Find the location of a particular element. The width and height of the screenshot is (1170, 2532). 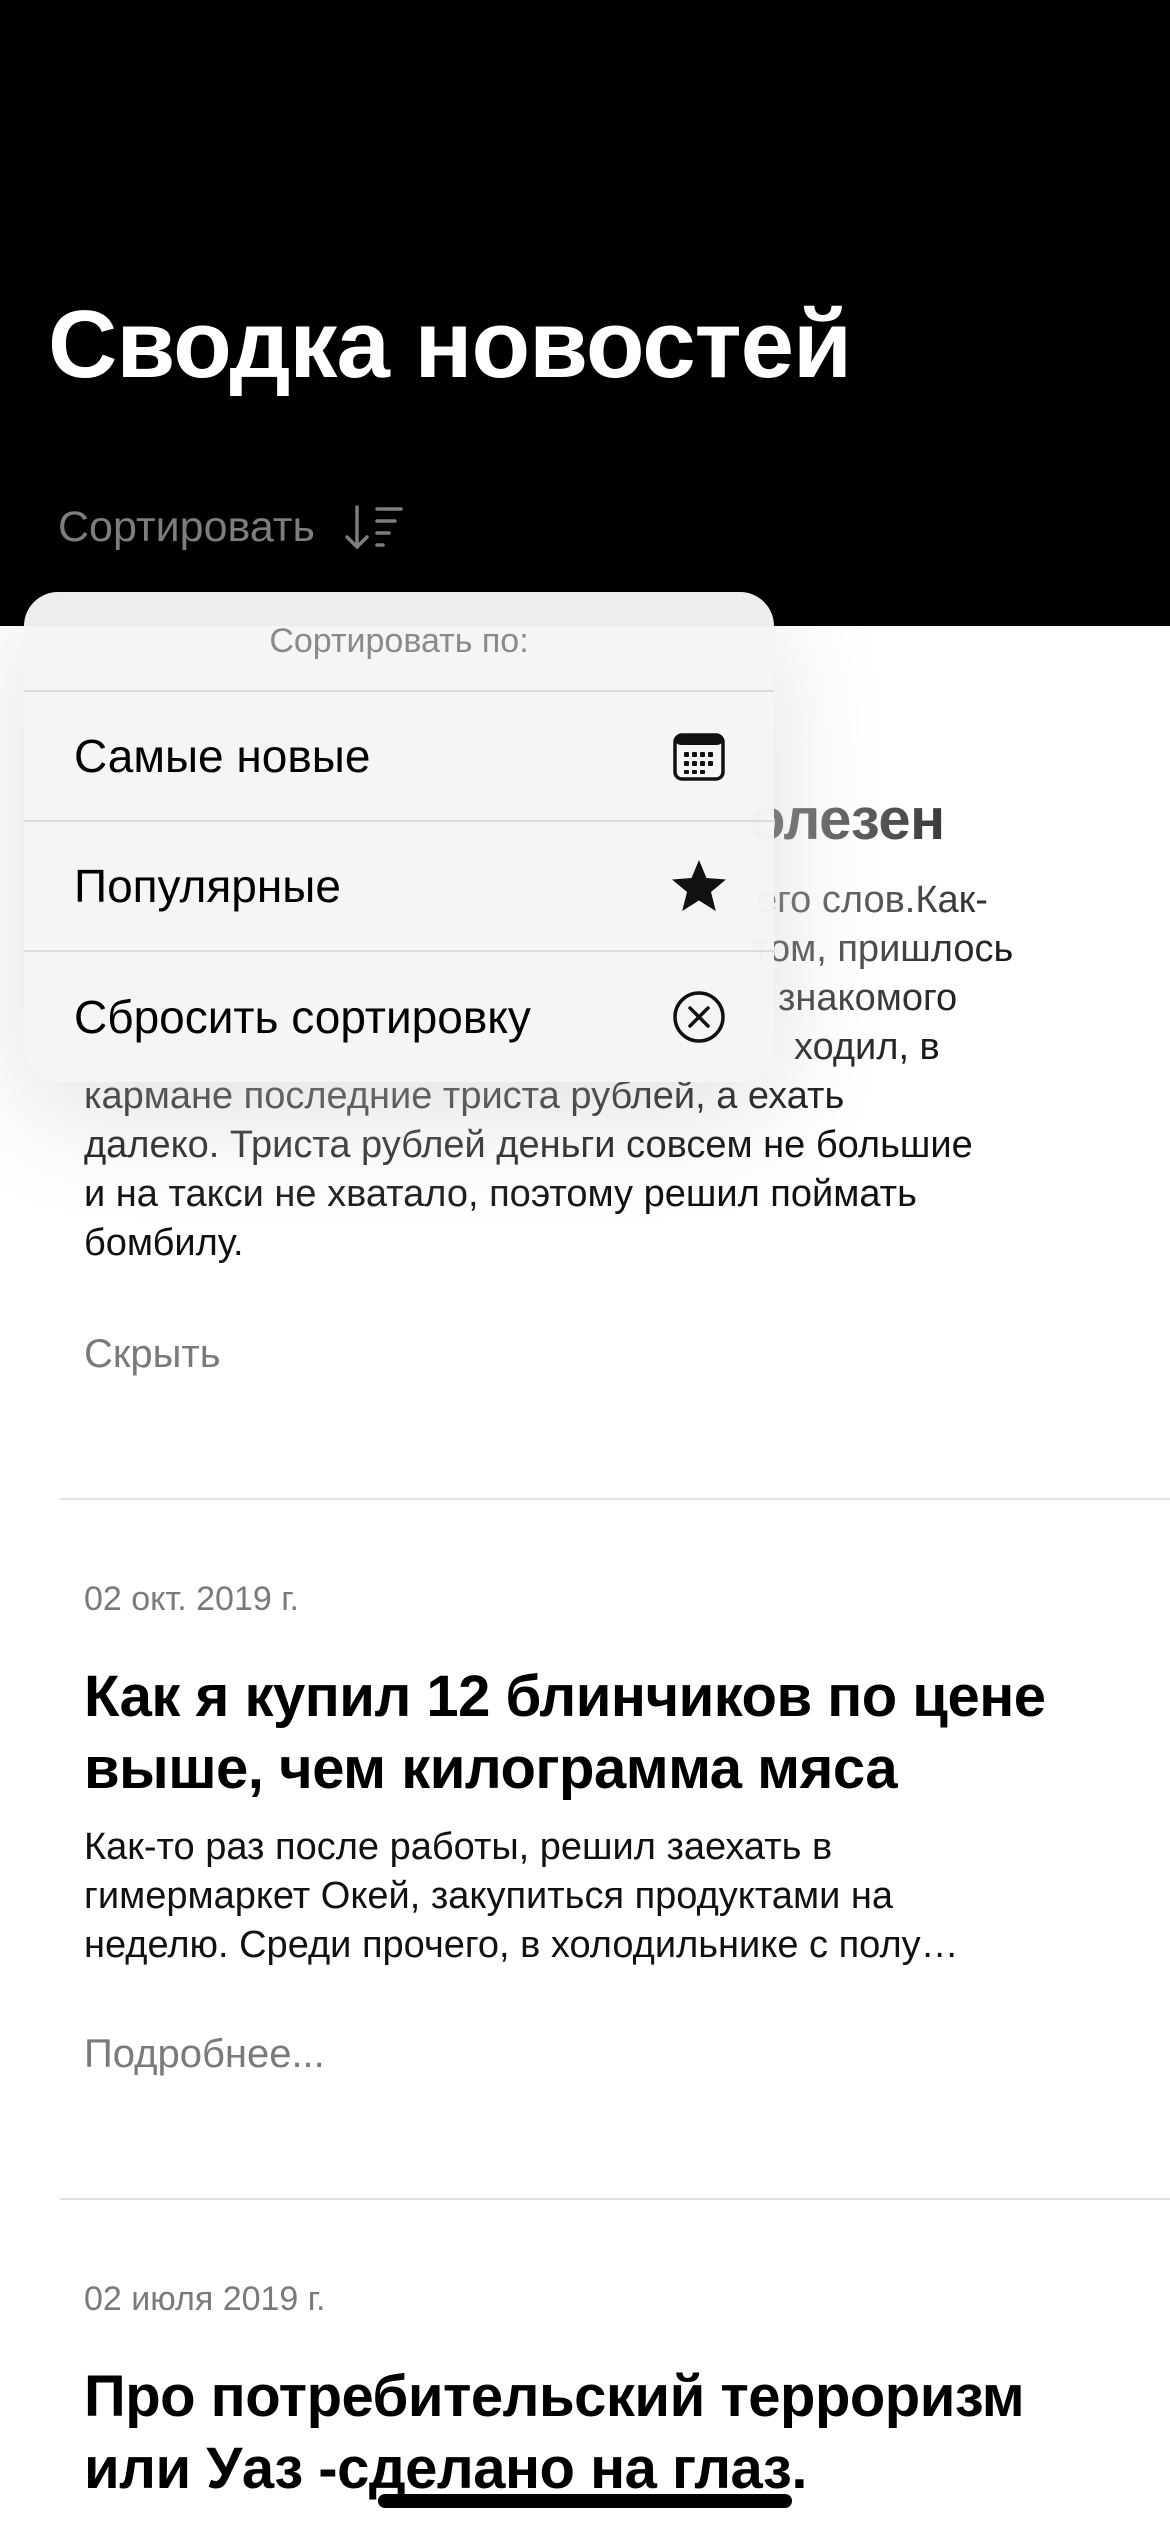

article-text-line: том, пришлось is located at coordinates (883, 949).